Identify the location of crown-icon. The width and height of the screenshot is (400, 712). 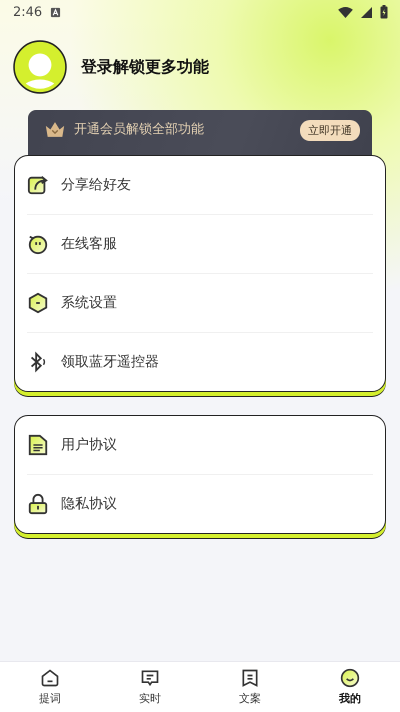
(55, 129).